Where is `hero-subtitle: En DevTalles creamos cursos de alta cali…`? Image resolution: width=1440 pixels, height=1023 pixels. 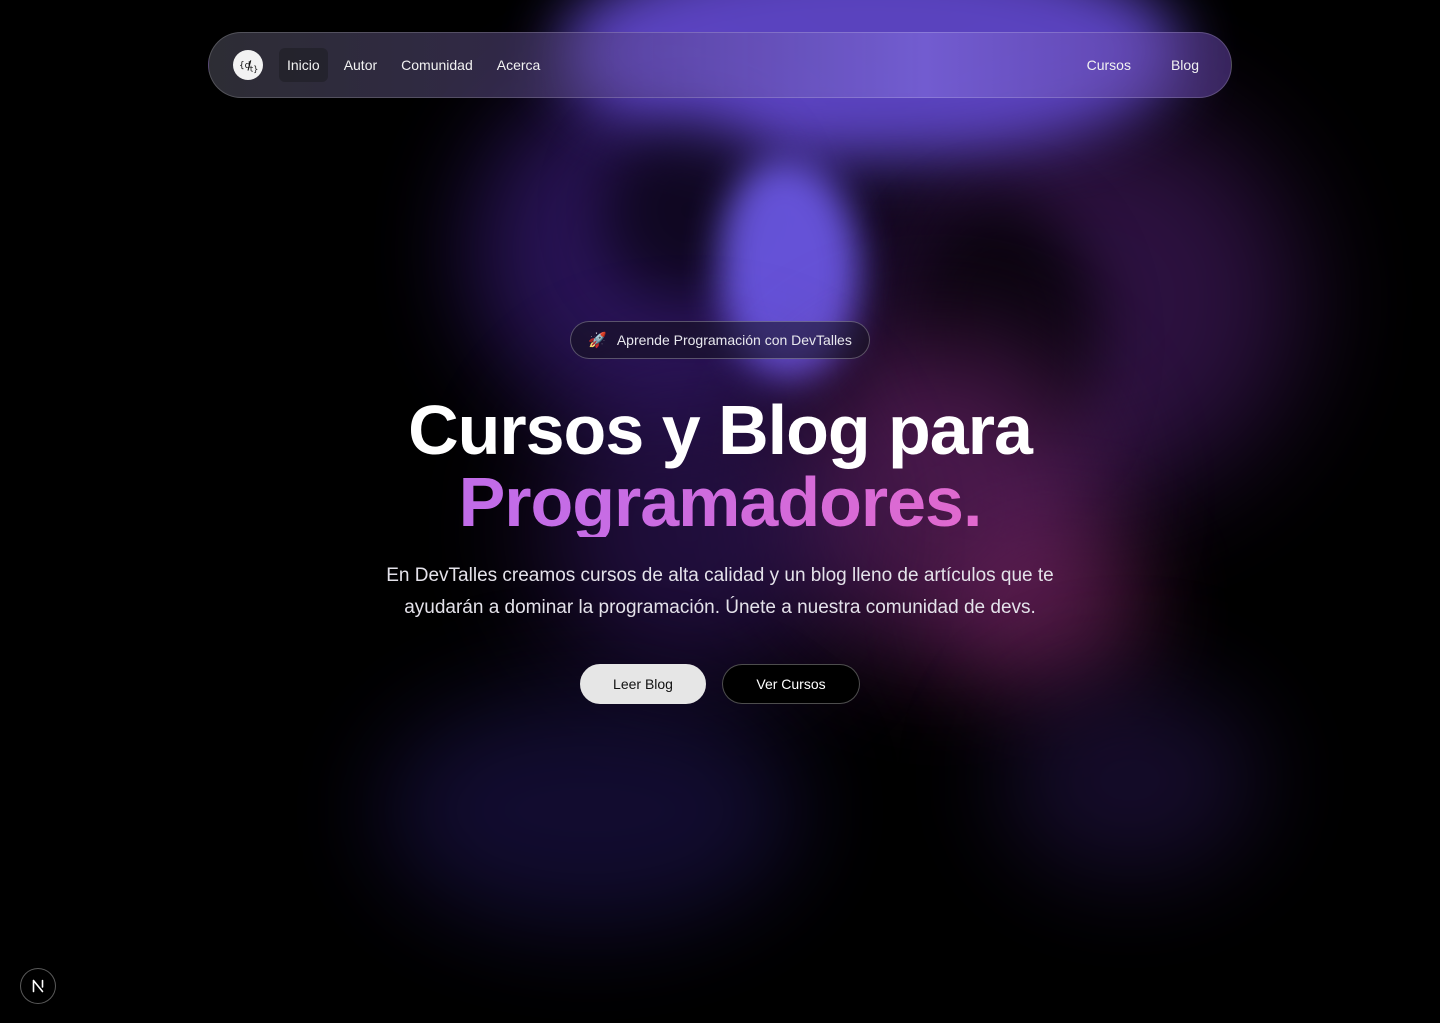
hero-subtitle: En DevTalles creamos cursos de alta cali… is located at coordinates (720, 591).